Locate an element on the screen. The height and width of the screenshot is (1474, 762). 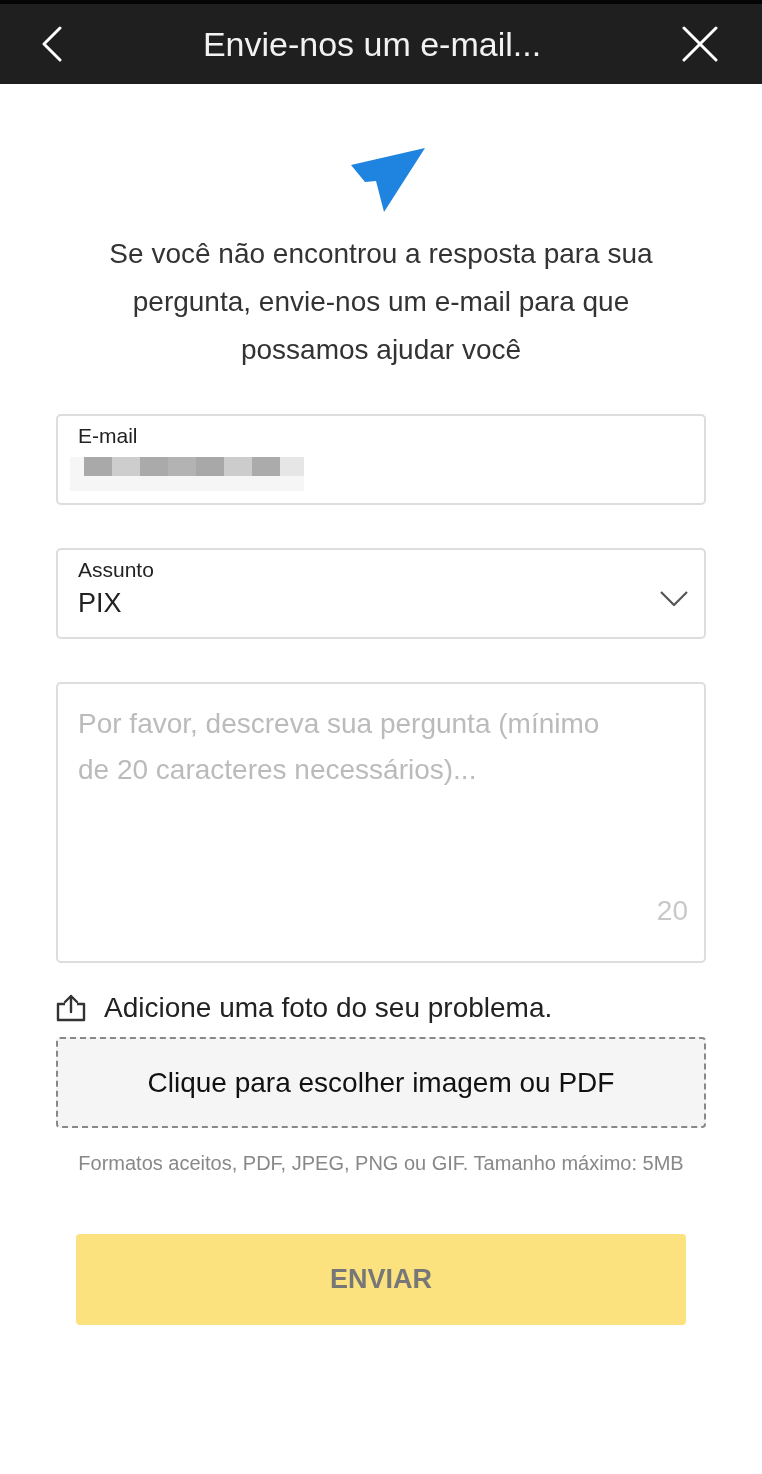
subject-value: PIX is located at coordinates (100, 603).